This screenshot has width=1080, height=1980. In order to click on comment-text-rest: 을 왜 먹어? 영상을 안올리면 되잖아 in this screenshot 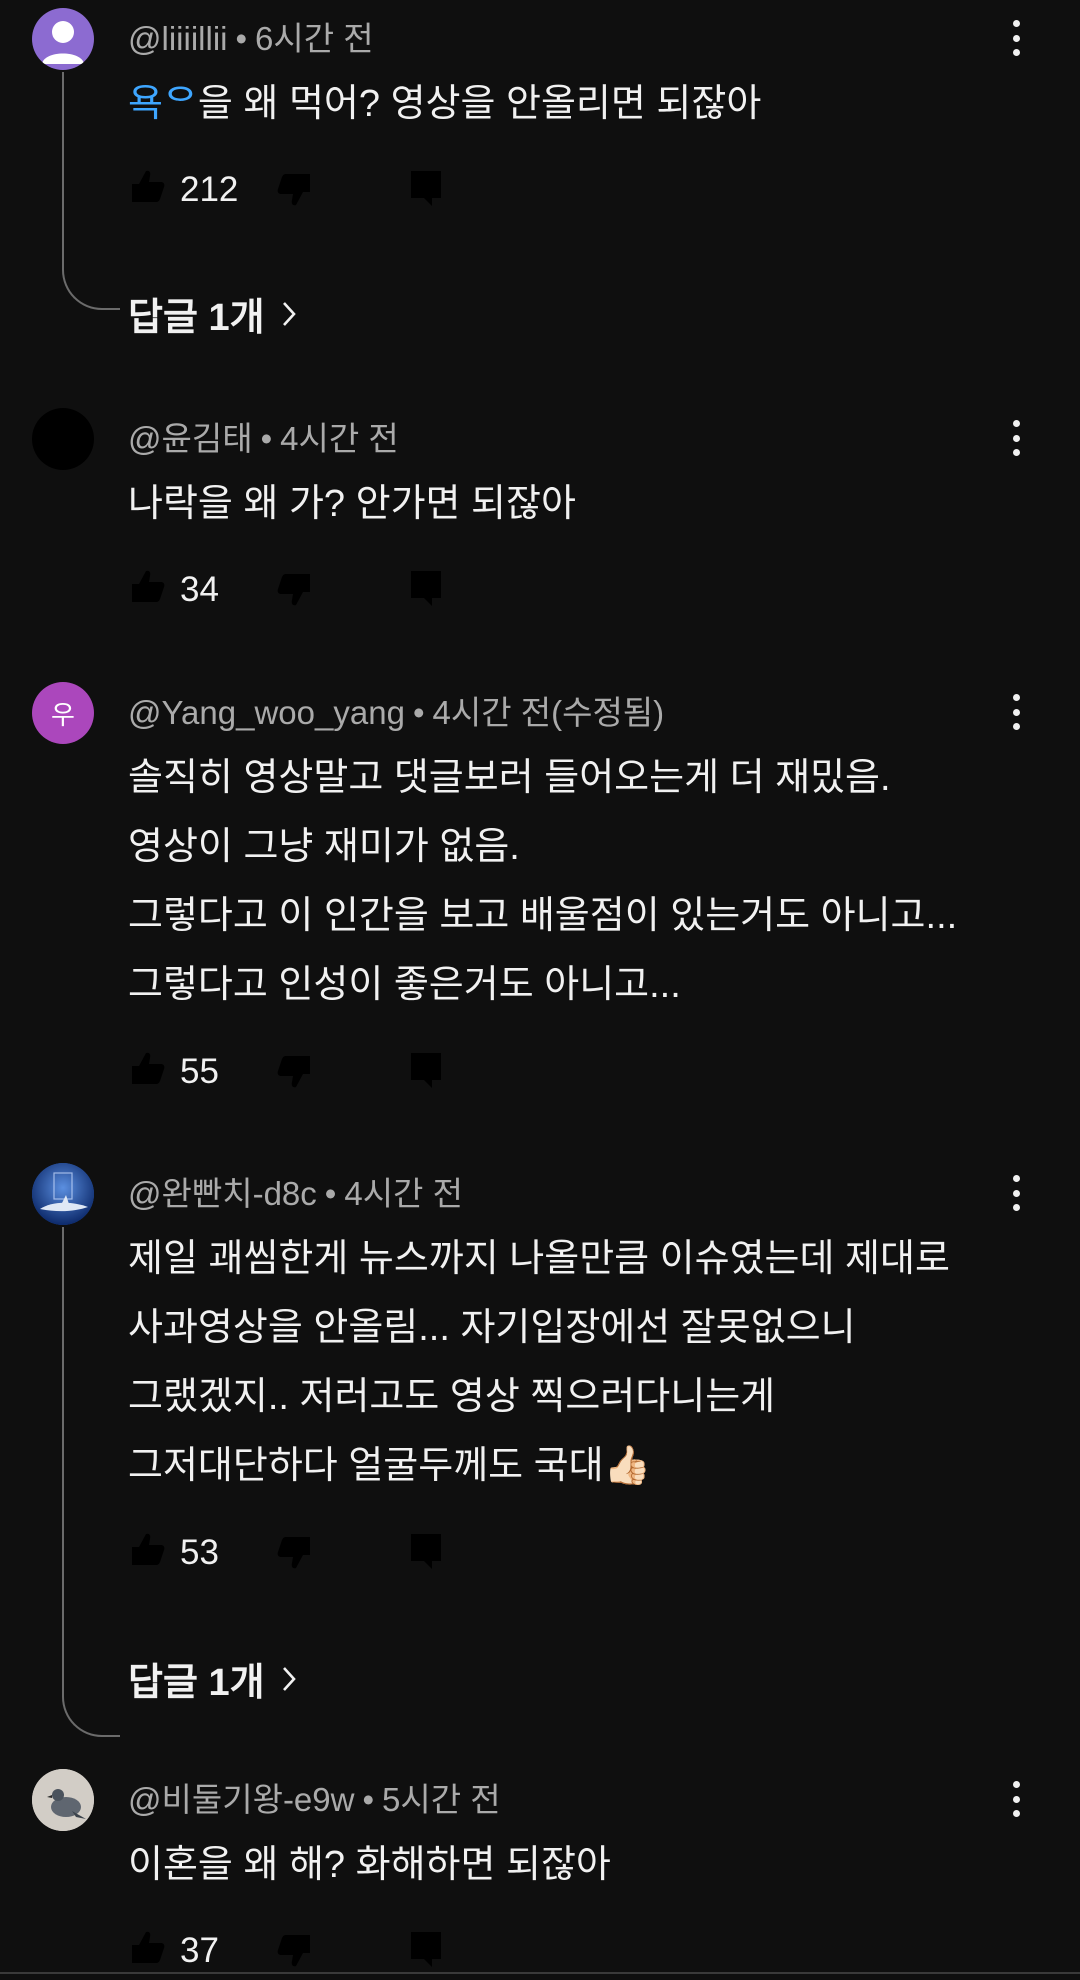, I will do `click(479, 104)`.